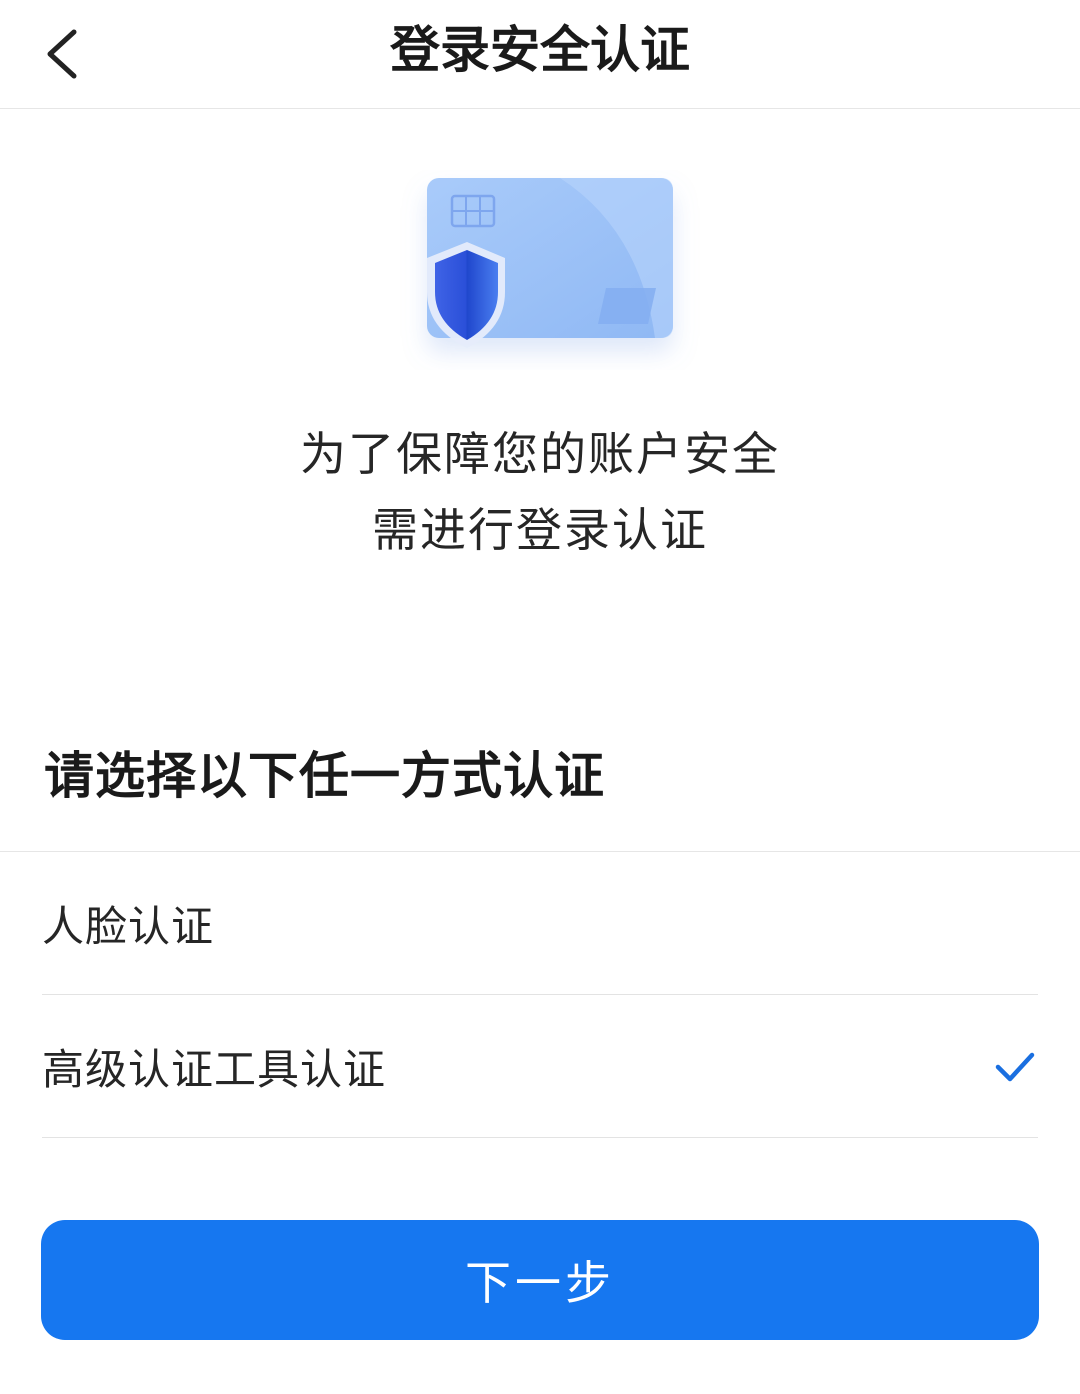  What do you see at coordinates (540, 530) in the screenshot?
I see `intro-line-2: 需进行登录认证` at bounding box center [540, 530].